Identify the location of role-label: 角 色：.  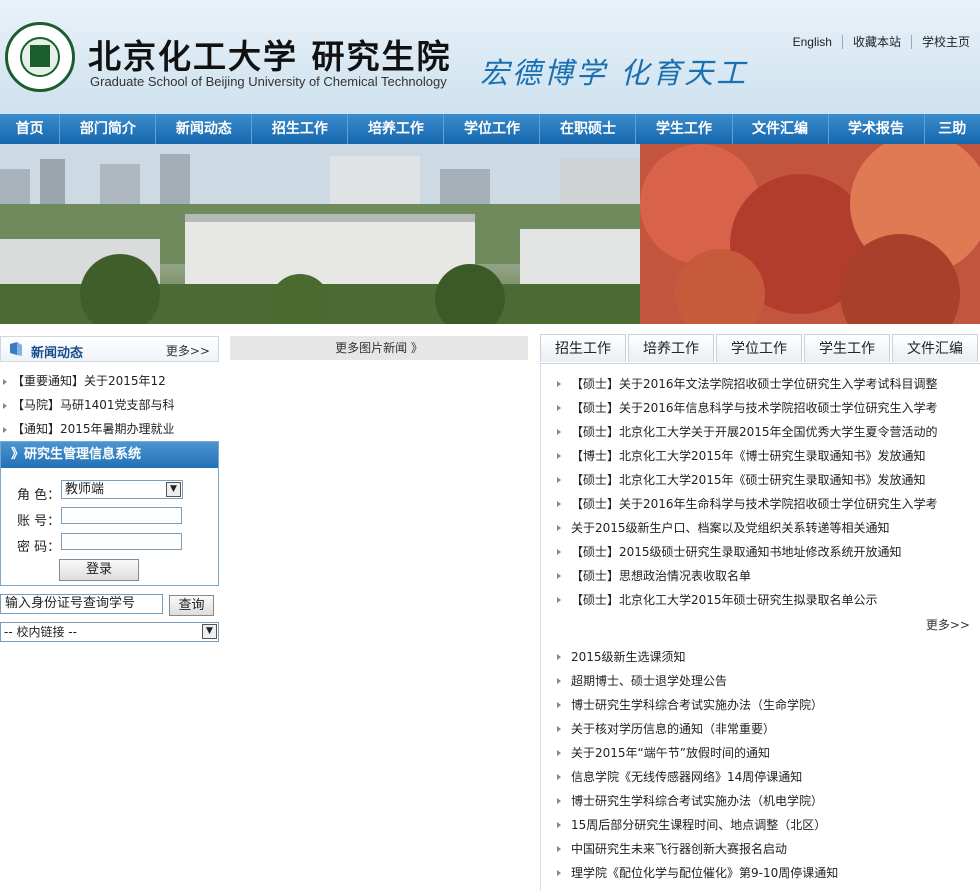
(39, 495).